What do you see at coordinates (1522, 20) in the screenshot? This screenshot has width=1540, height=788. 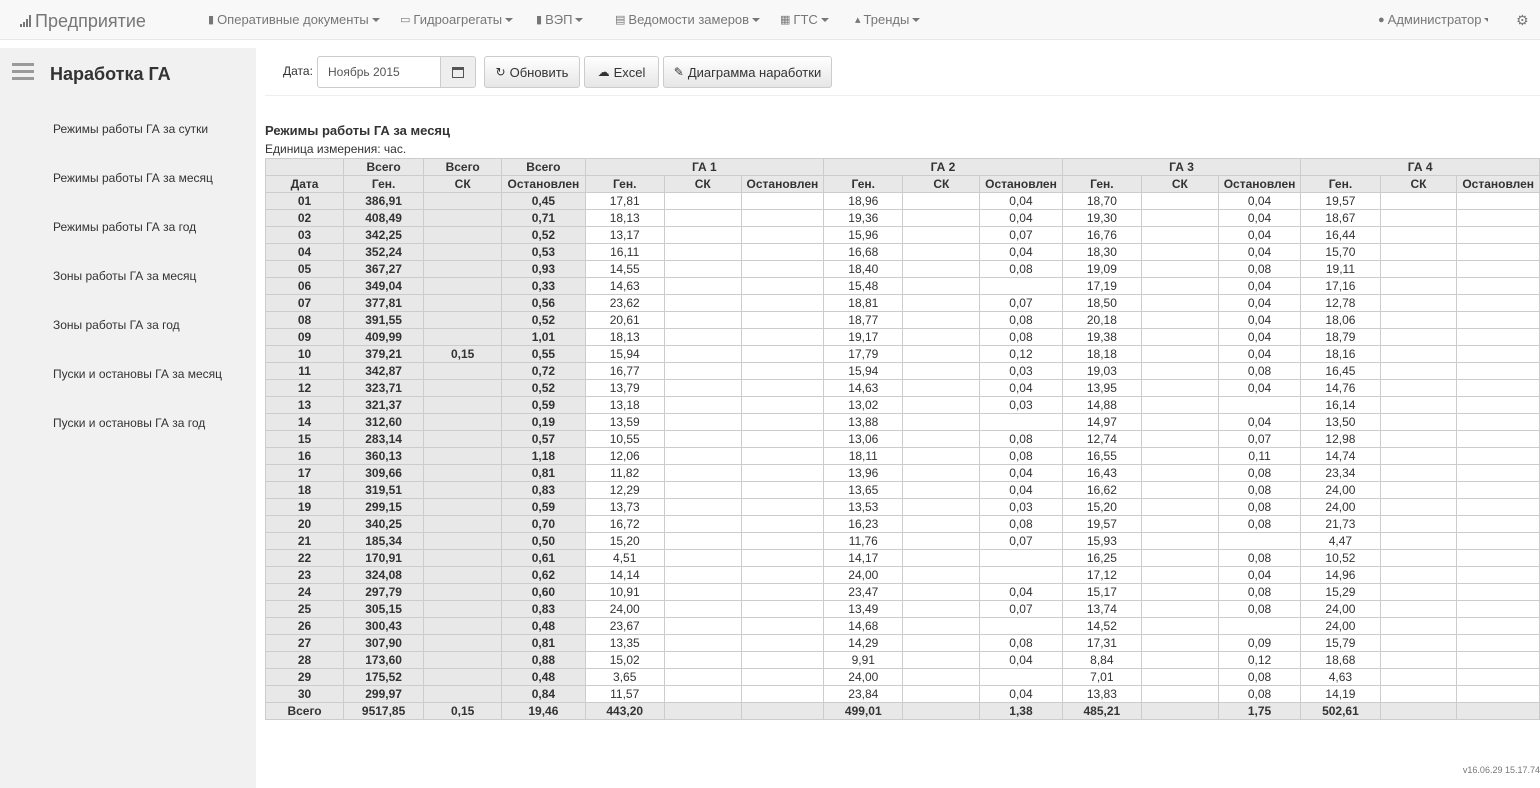 I see `gear-icon: ⚙` at bounding box center [1522, 20].